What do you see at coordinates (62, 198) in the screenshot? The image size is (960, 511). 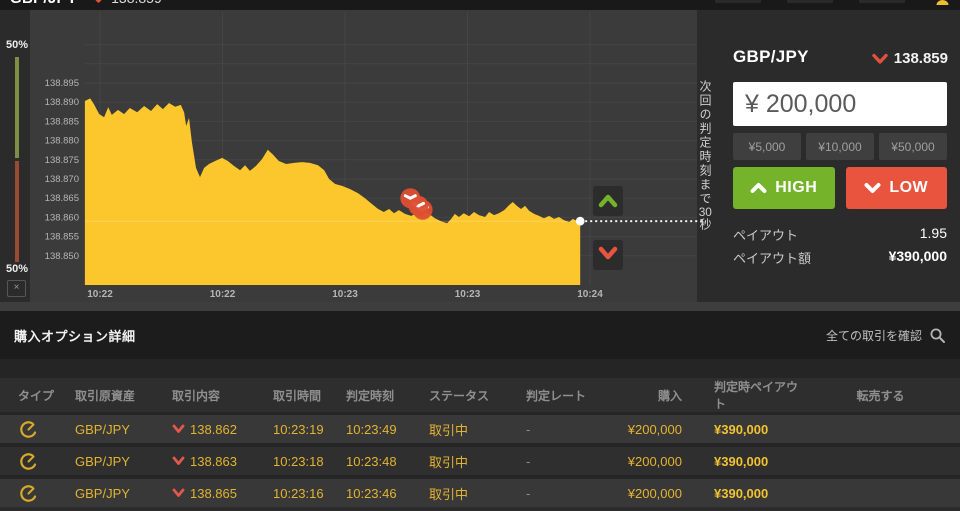 I see `svg-text: 138.865` at bounding box center [62, 198].